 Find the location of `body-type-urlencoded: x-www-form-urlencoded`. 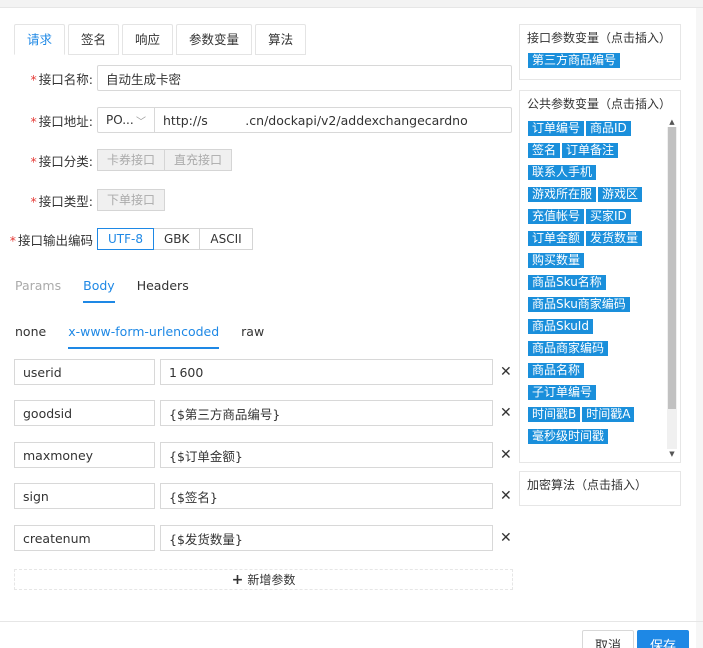

body-type-urlencoded: x-www-form-urlencoded is located at coordinates (144, 336).